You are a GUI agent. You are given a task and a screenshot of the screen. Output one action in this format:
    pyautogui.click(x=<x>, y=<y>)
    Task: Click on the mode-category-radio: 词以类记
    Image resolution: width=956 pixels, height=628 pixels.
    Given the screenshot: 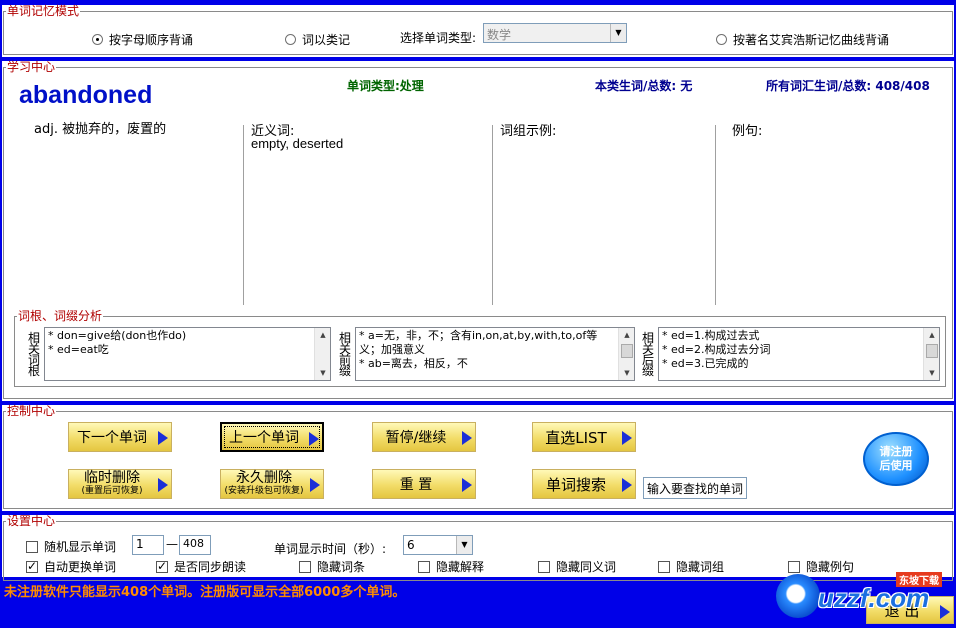 What is the action you would take?
    pyautogui.click(x=317, y=39)
    